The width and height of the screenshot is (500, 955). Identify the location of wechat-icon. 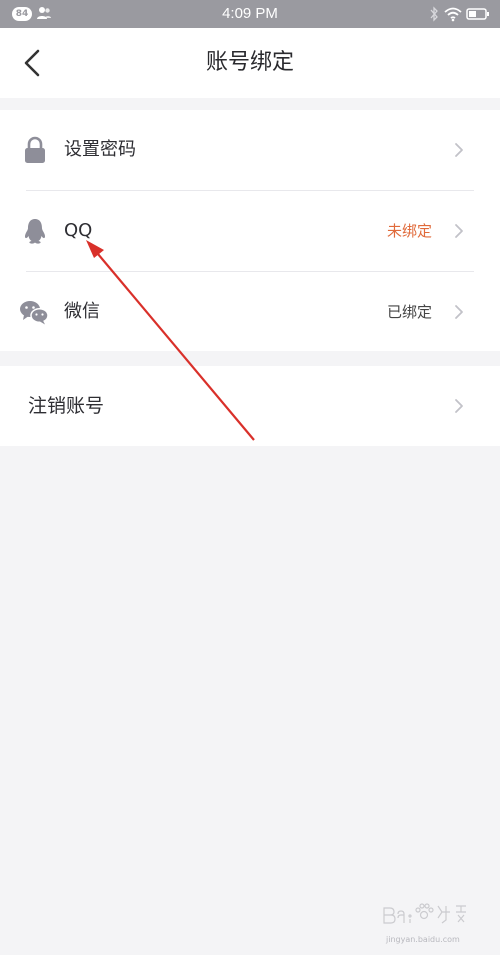
(34, 313).